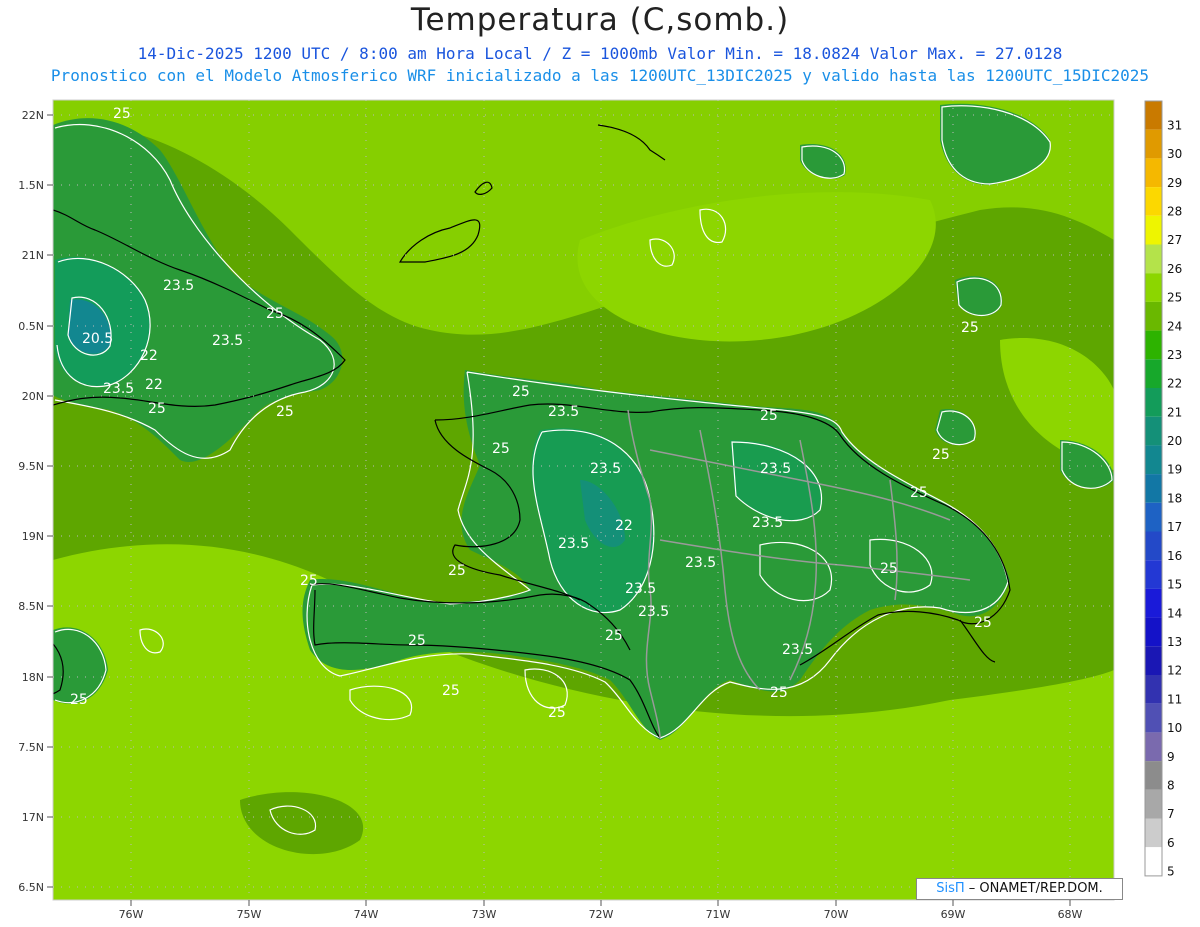  Describe the element at coordinates (950, 888) in the screenshot. I see `credit-brand: SisΠ` at that location.